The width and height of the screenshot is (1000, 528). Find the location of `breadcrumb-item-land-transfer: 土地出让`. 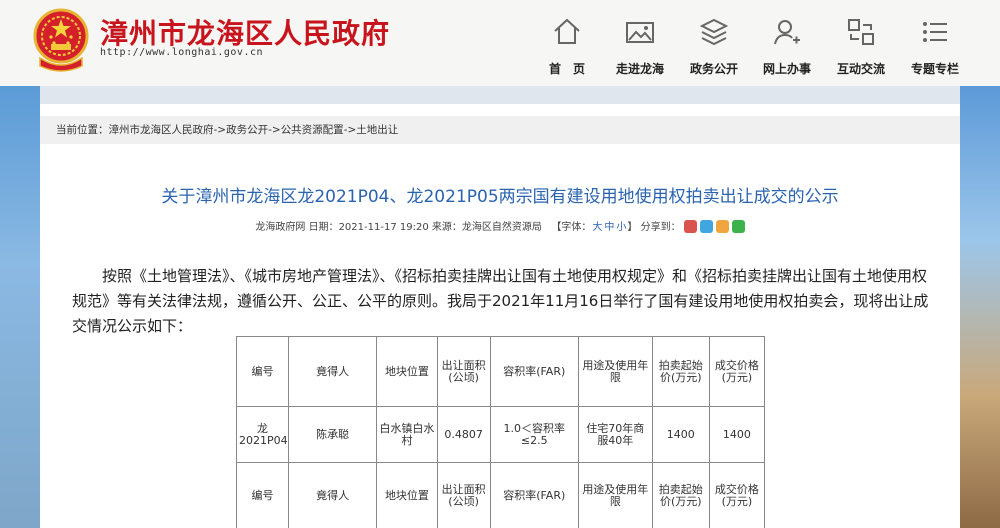

breadcrumb-item-land-transfer: 土地出让 is located at coordinates (377, 130).